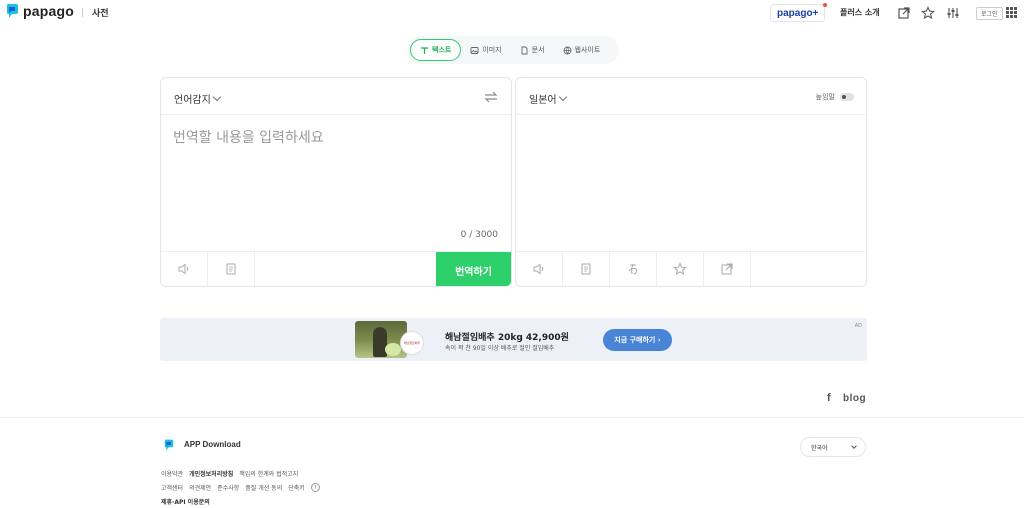  I want to click on top-header: papago 사전 papago+ 플러스 소개 로그인, so click(512, 13).